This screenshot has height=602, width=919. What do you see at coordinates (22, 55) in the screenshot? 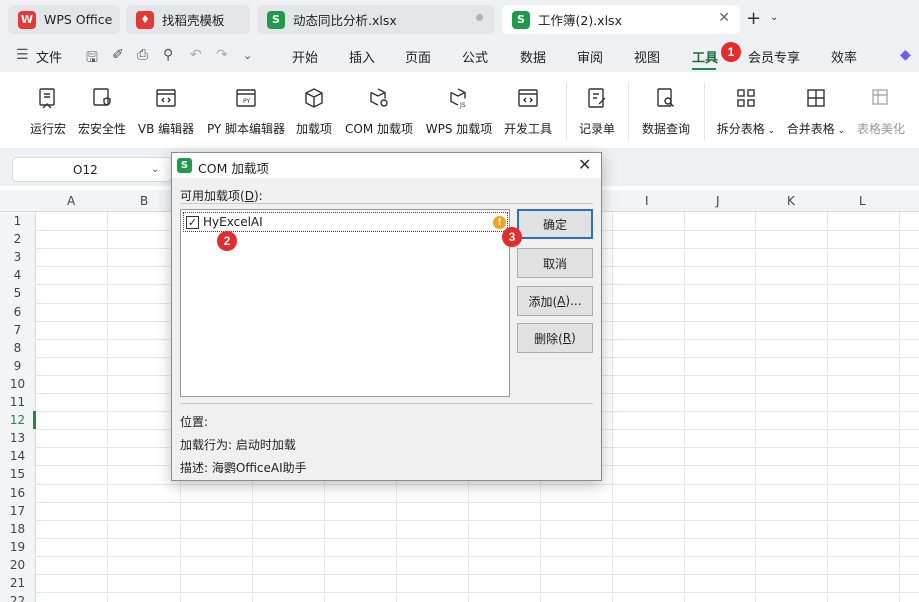
I see `hamburger-menu-icon: ☰` at bounding box center [22, 55].